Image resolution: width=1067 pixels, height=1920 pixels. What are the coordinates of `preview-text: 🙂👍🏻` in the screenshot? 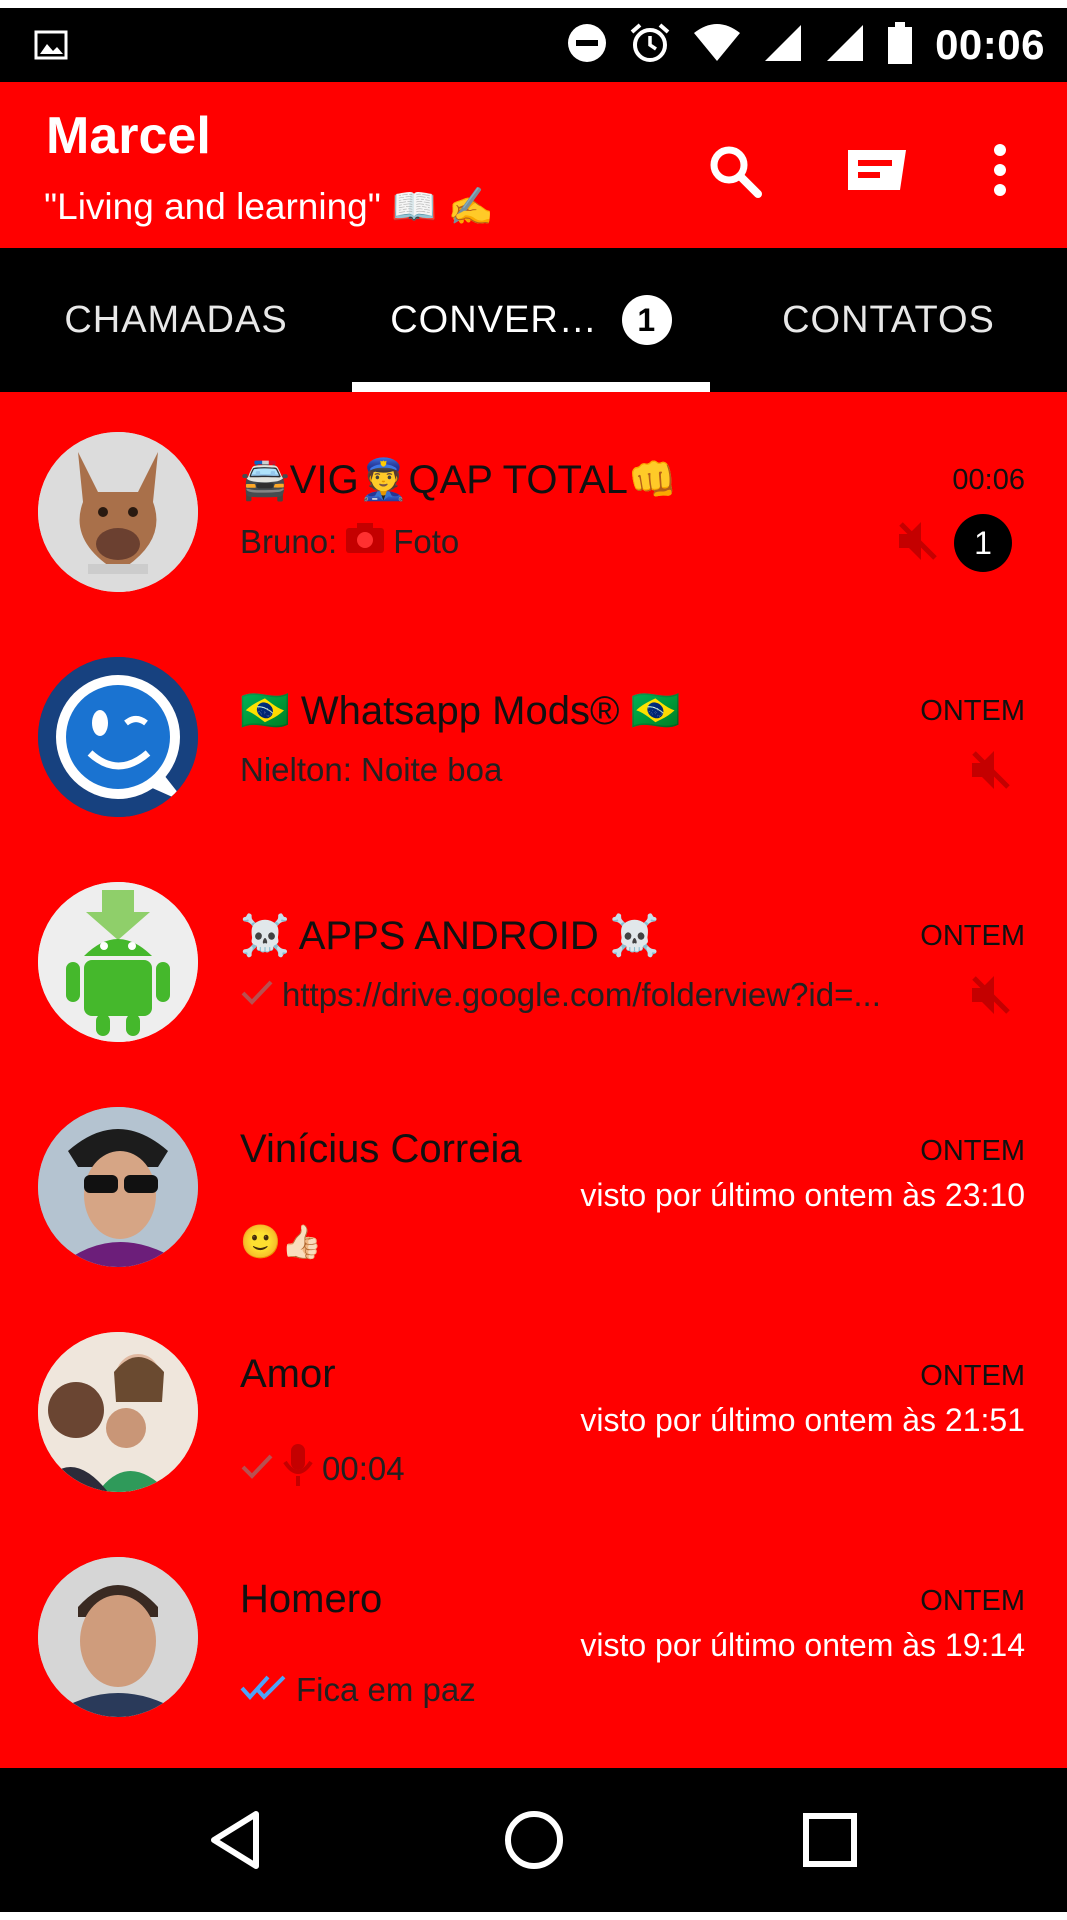 It's located at (281, 1241).